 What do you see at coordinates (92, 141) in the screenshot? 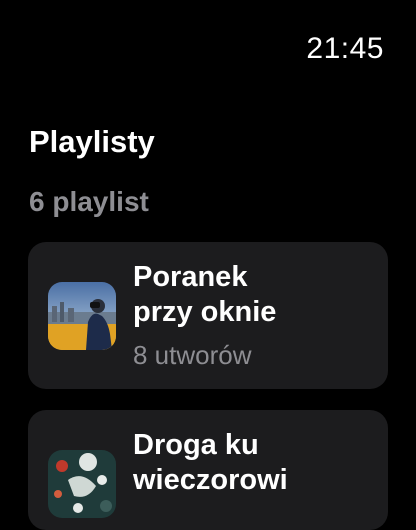
I see `page-title: Playlisty` at bounding box center [92, 141].